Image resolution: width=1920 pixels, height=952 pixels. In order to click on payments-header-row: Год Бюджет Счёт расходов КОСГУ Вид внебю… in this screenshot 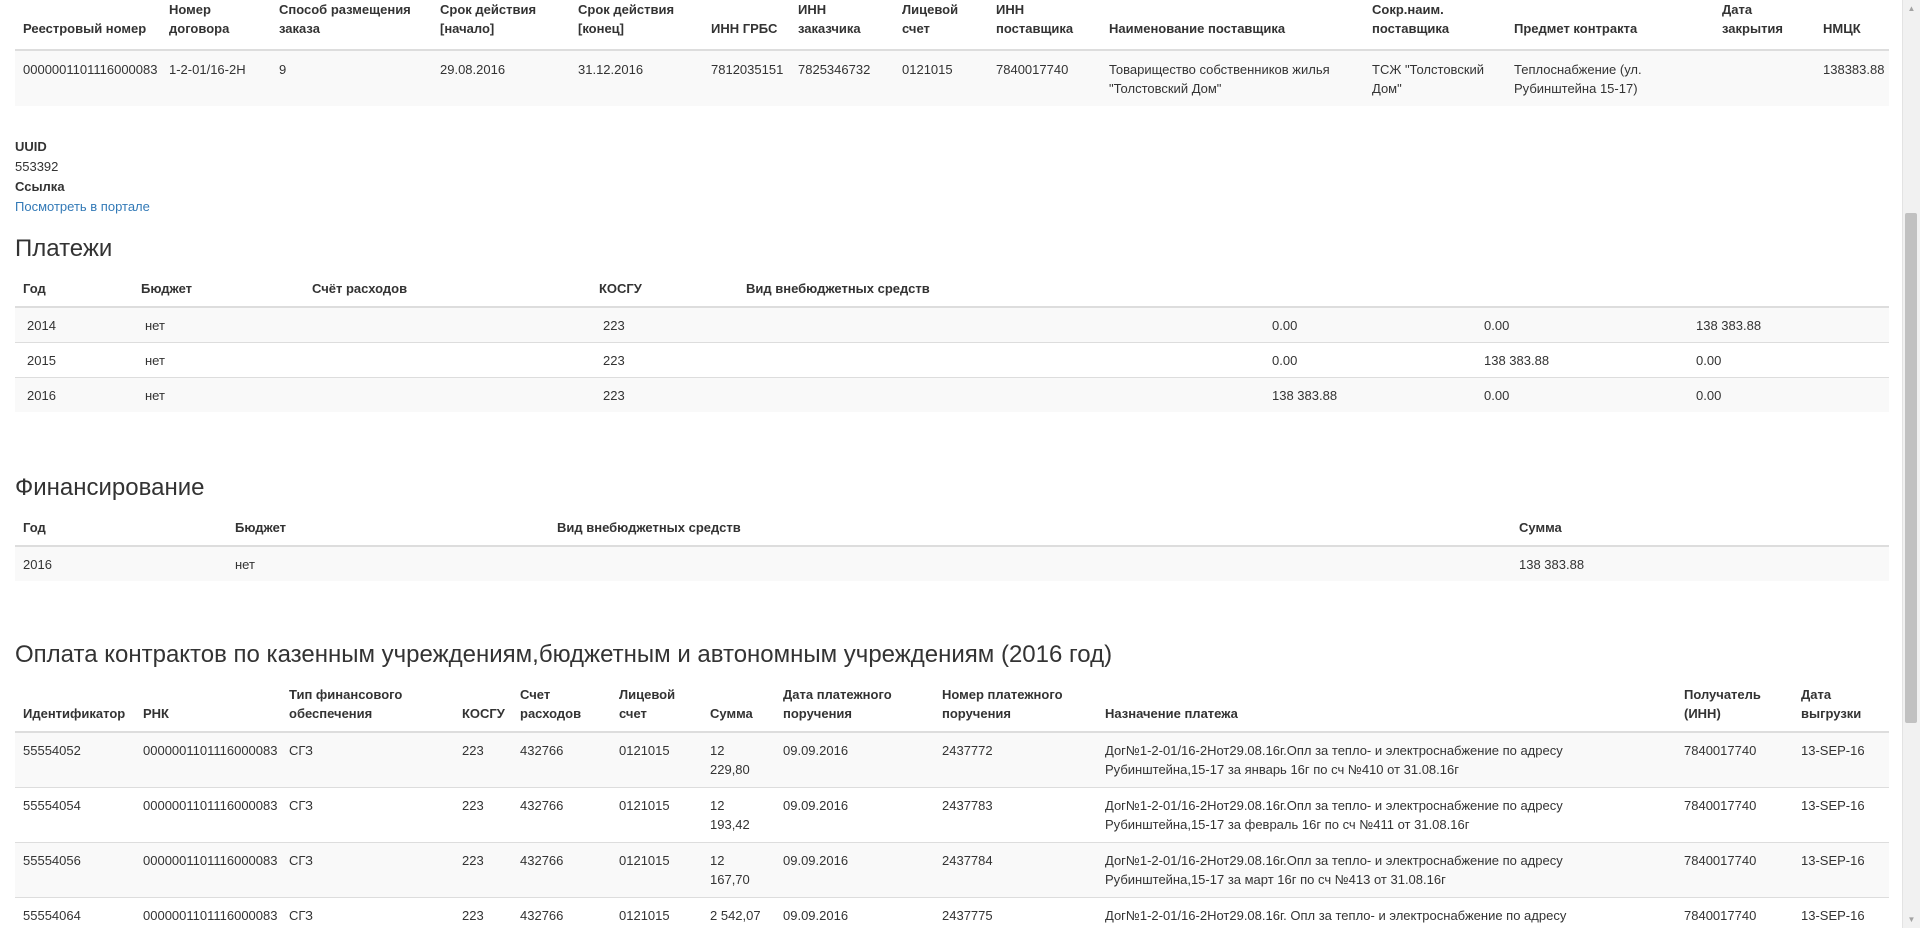, I will do `click(952, 290)`.